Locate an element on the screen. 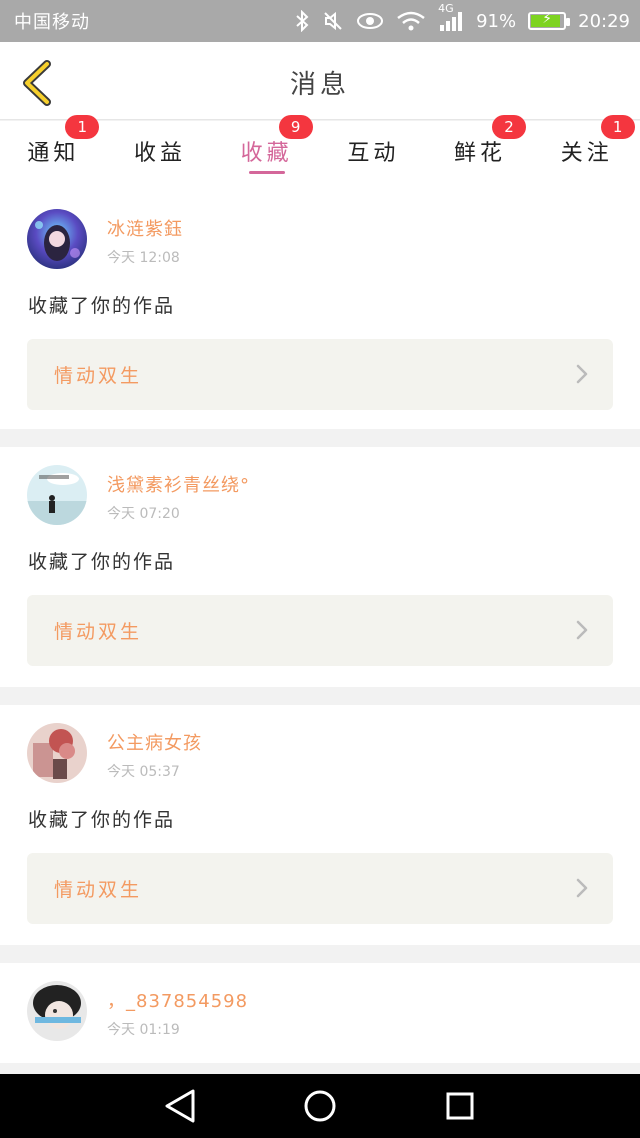 Image resolution: width=640 pixels, height=1138 pixels. tab-label: 关注 is located at coordinates (586, 153).